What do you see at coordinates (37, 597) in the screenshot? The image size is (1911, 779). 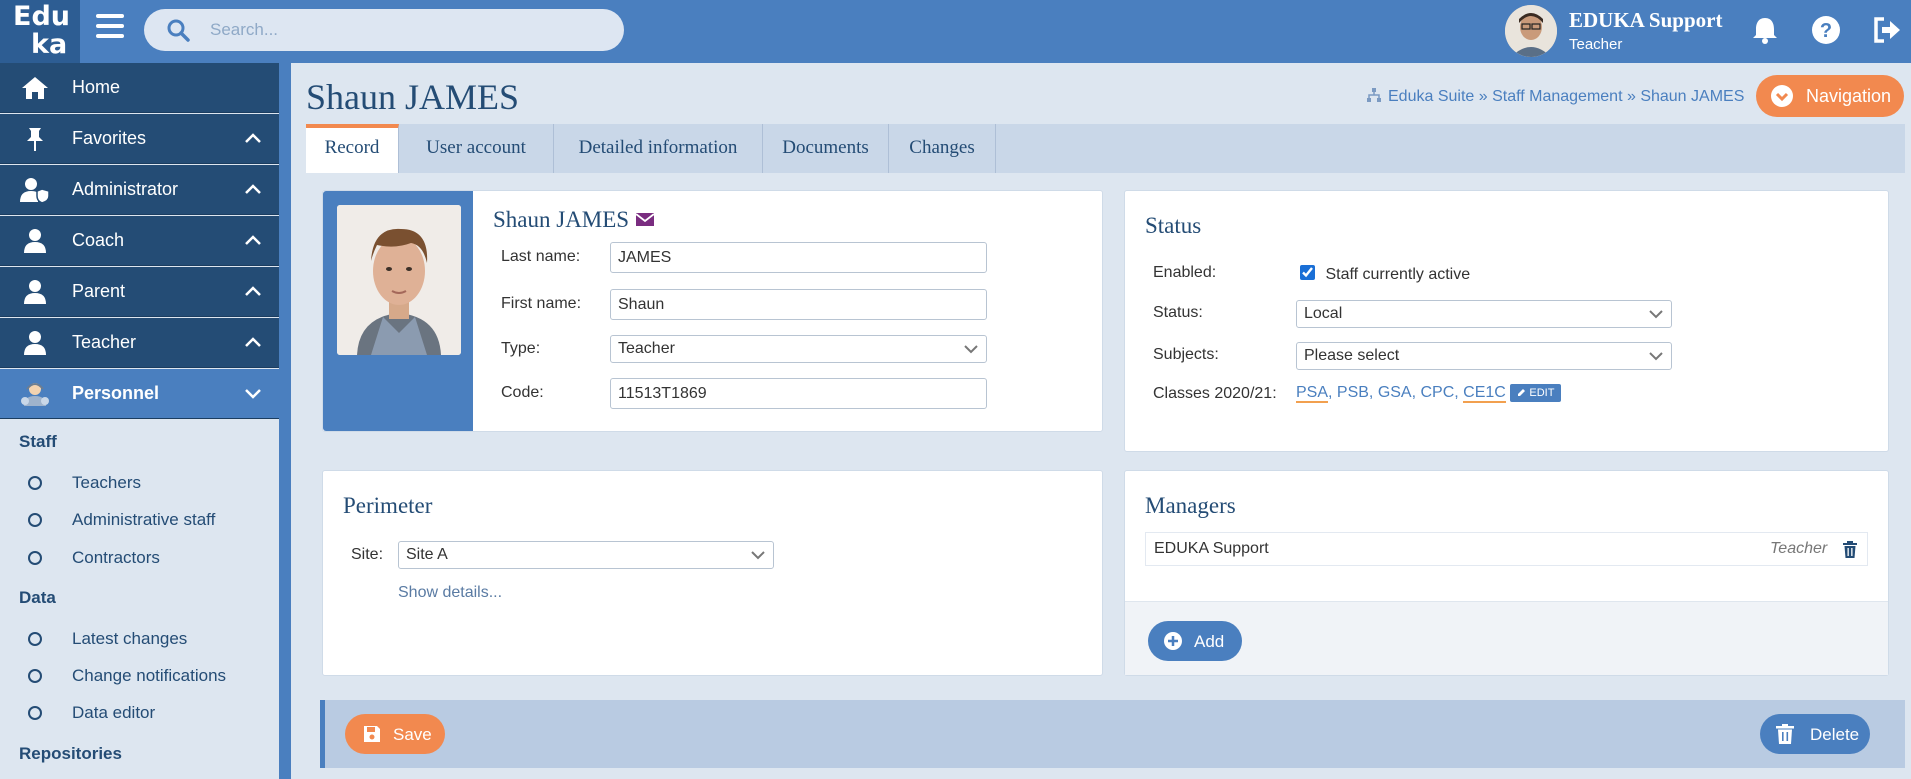 I see `sidebar-group-data: Data` at bounding box center [37, 597].